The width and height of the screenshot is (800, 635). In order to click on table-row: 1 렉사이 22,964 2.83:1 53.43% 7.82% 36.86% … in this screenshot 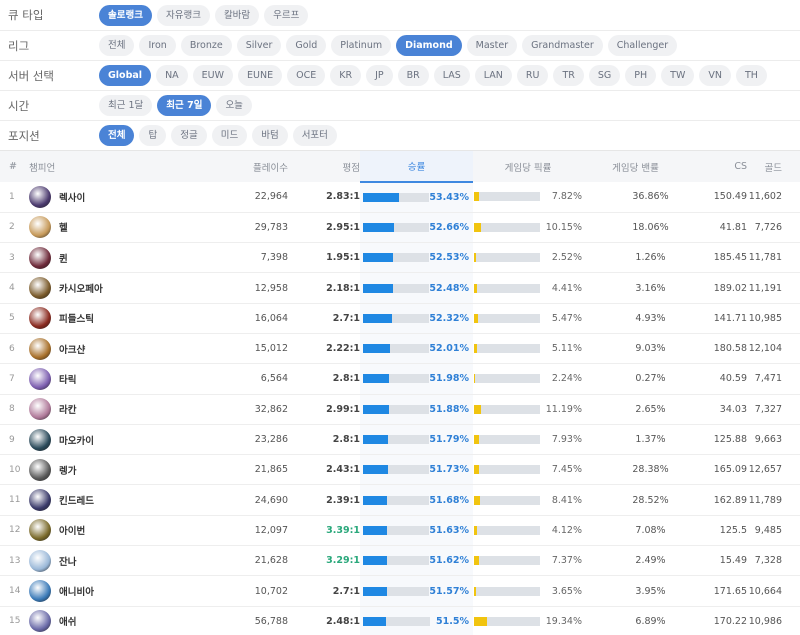, I will do `click(400, 197)`.